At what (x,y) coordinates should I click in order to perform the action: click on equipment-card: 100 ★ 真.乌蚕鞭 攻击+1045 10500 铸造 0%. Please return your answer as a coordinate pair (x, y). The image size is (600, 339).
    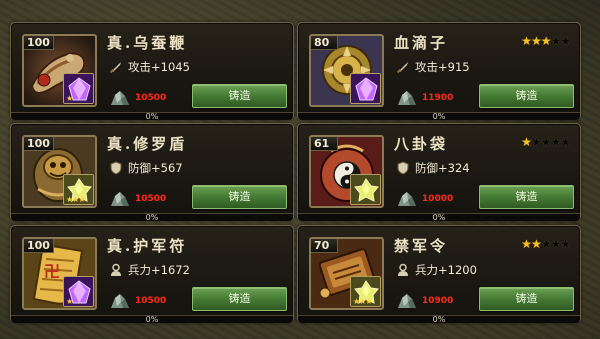
    Looking at the image, I should click on (152, 71).